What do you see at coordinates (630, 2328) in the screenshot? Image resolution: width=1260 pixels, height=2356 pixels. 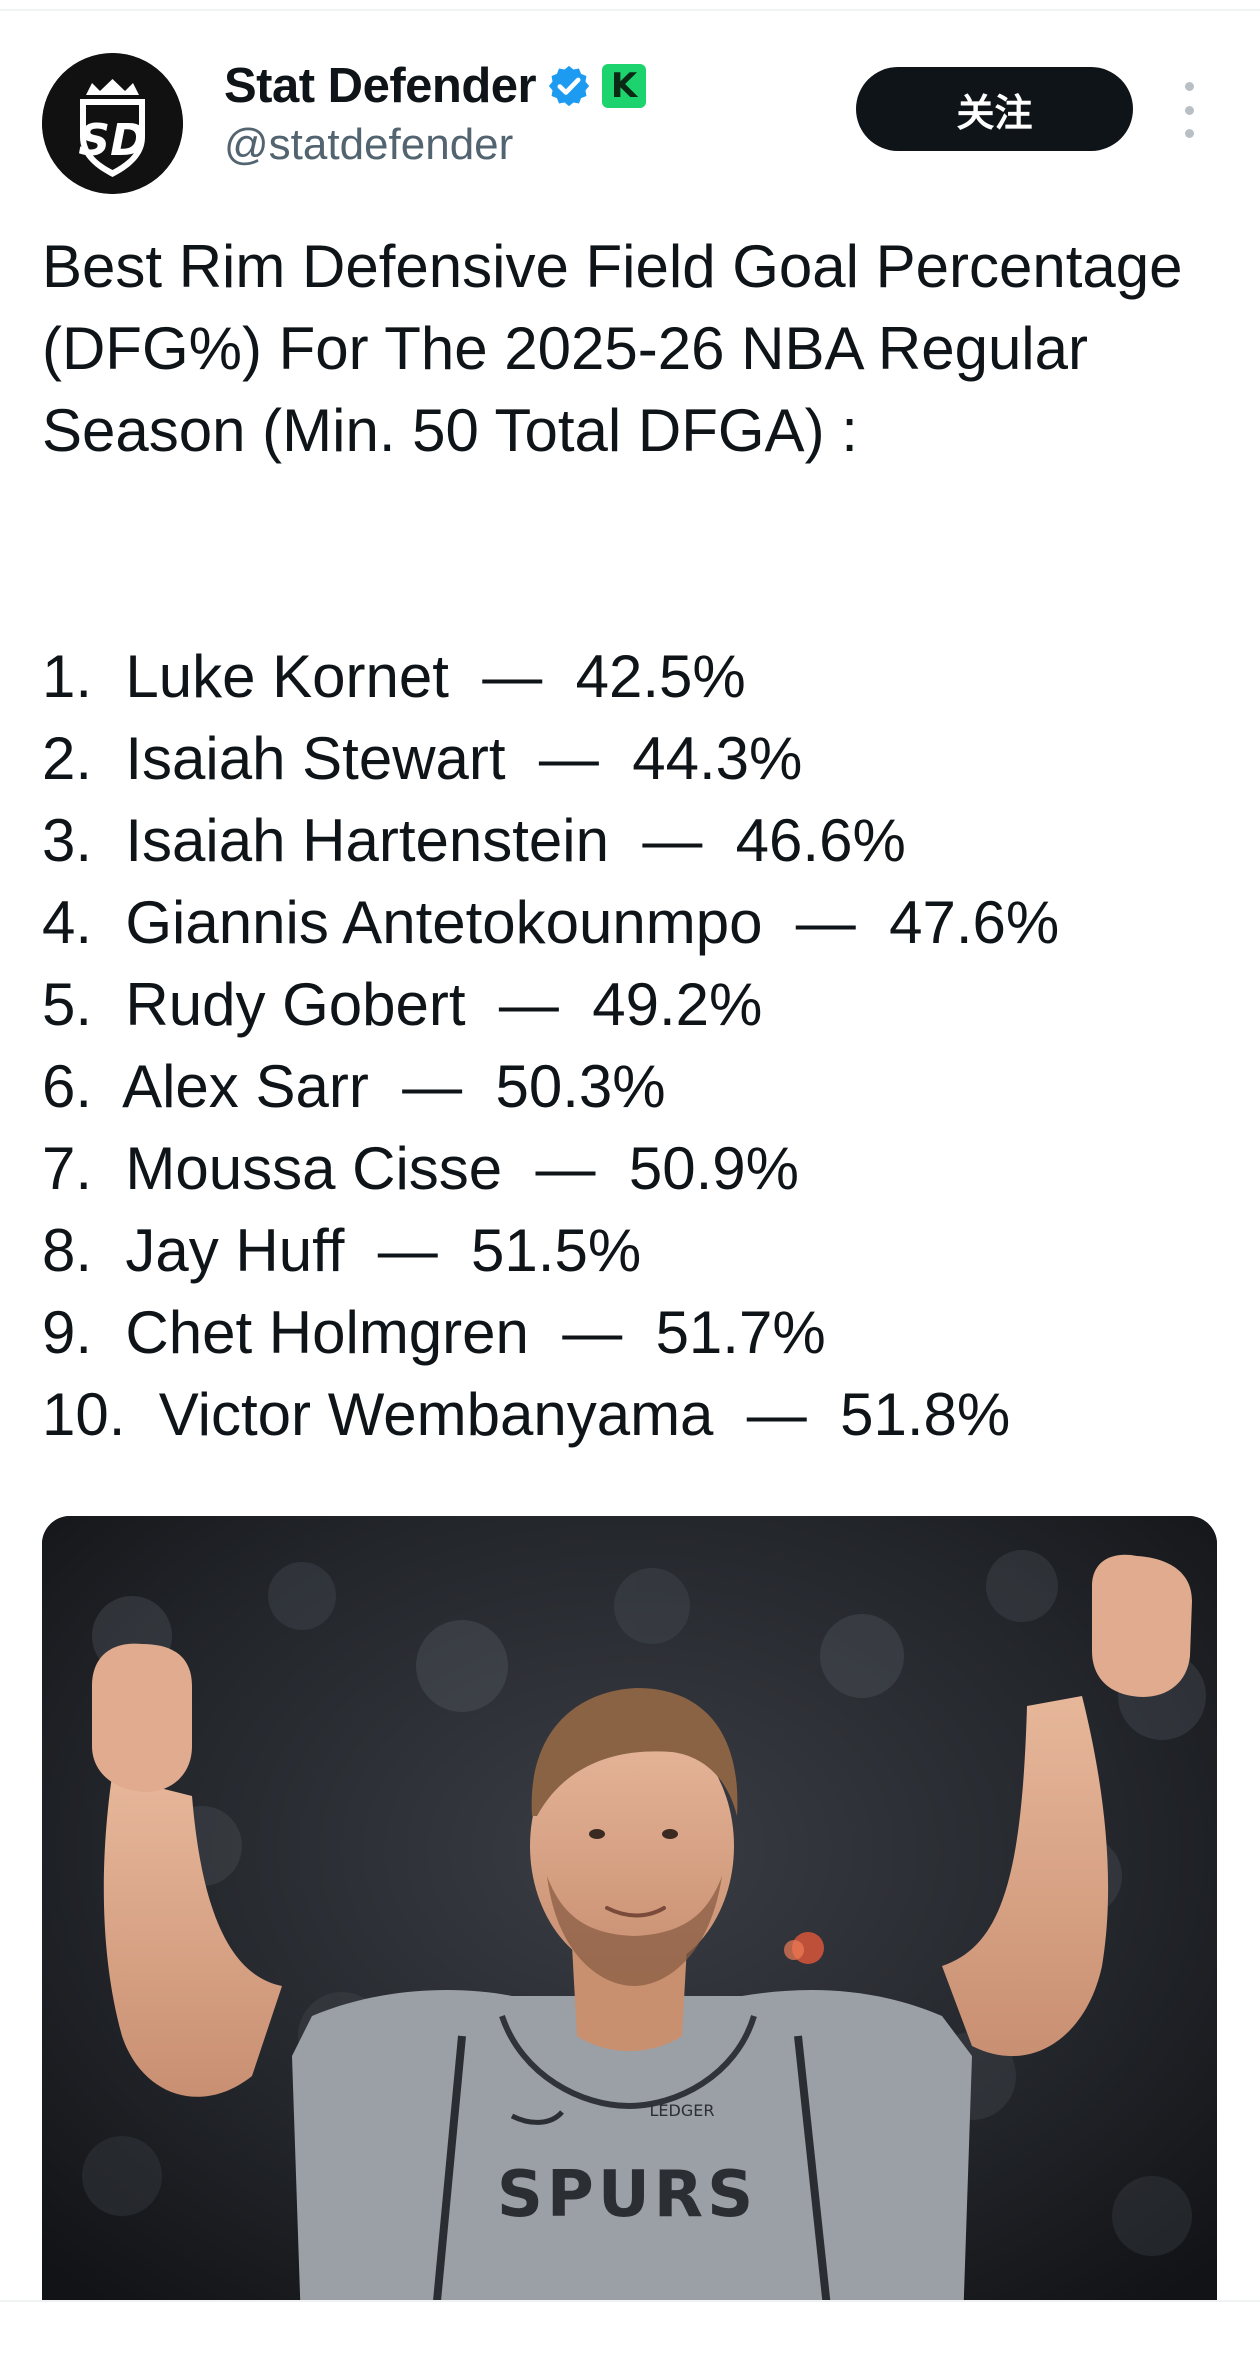 I see `bottom-divider` at bounding box center [630, 2328].